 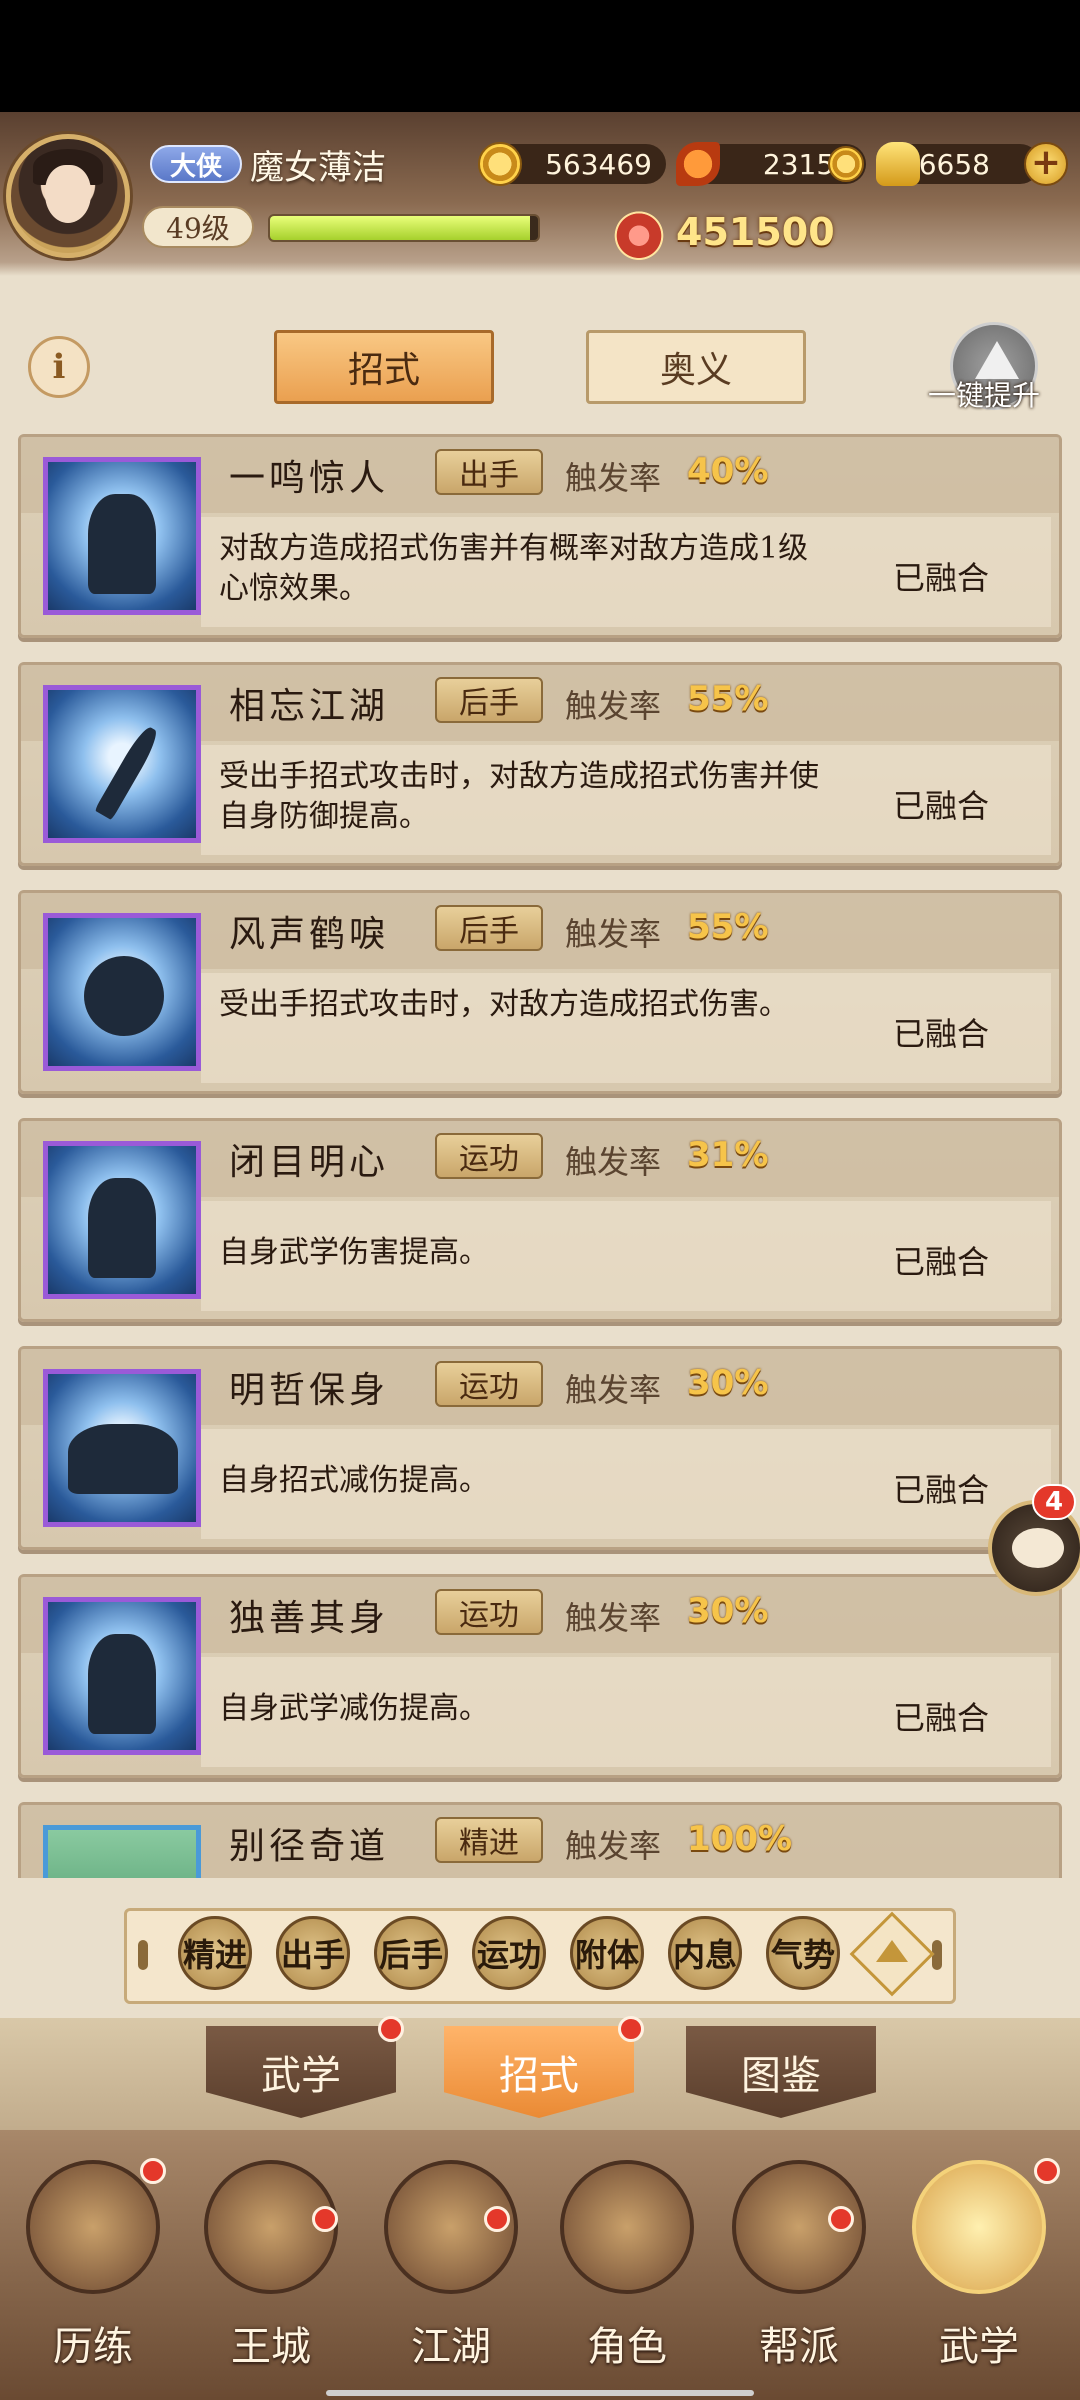 What do you see at coordinates (451, 2270) in the screenshot?
I see `nav-jianghu: 江湖` at bounding box center [451, 2270].